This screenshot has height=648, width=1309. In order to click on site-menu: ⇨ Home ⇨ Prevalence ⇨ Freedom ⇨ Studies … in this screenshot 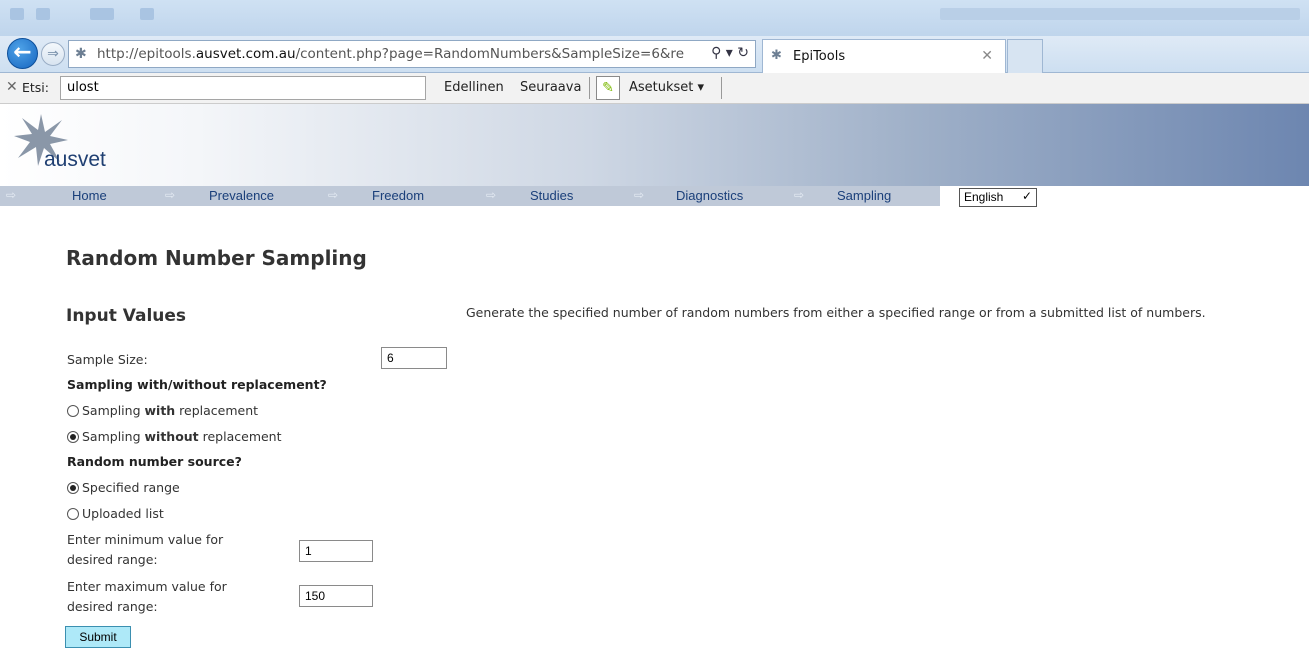, I will do `click(470, 196)`.